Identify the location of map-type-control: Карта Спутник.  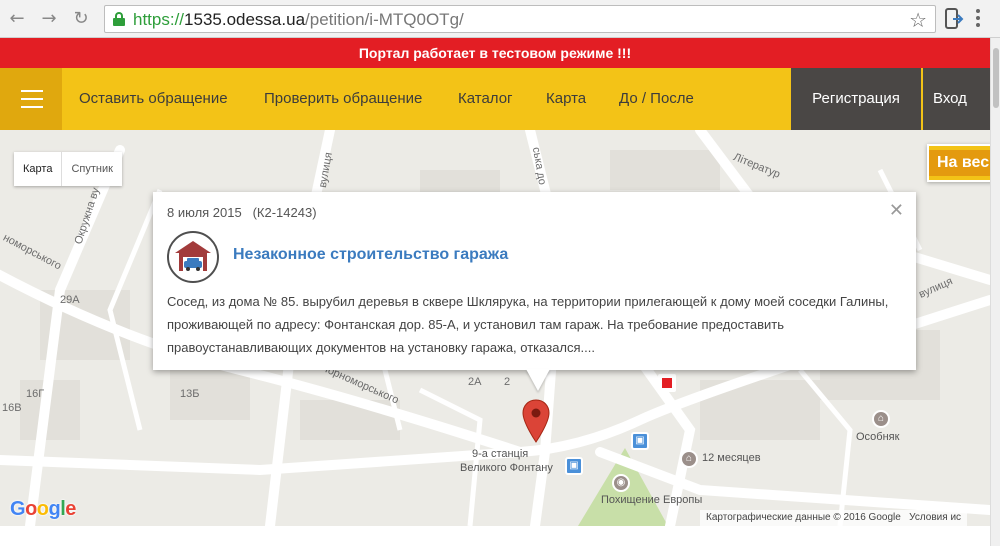
(68, 169).